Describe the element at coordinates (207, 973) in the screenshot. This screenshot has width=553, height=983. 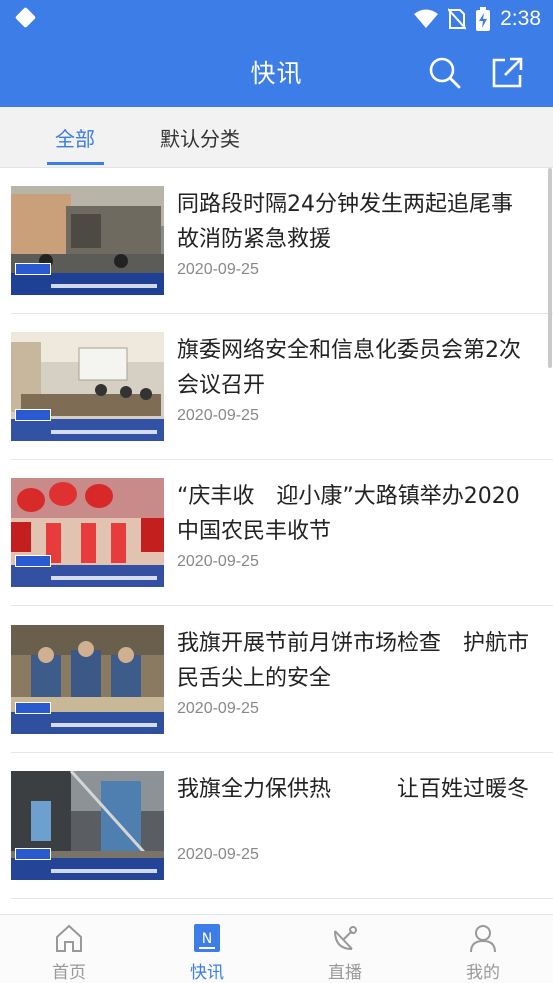
I see `nav-news-label: 快讯` at that location.